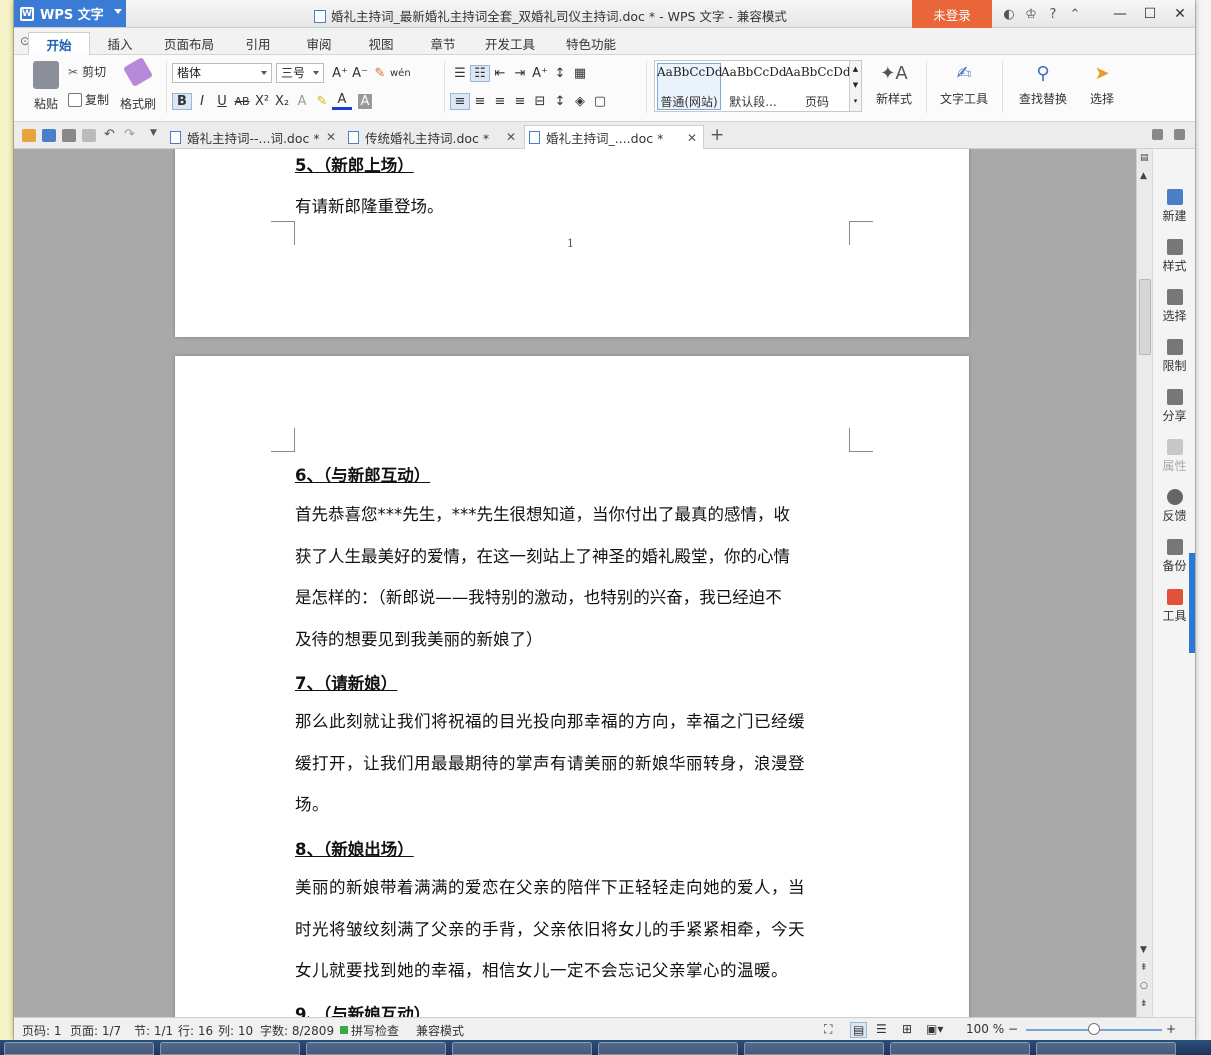 This screenshot has width=1211, height=1055. I want to click on status-spell-check: 拼写检查, so click(375, 1030).